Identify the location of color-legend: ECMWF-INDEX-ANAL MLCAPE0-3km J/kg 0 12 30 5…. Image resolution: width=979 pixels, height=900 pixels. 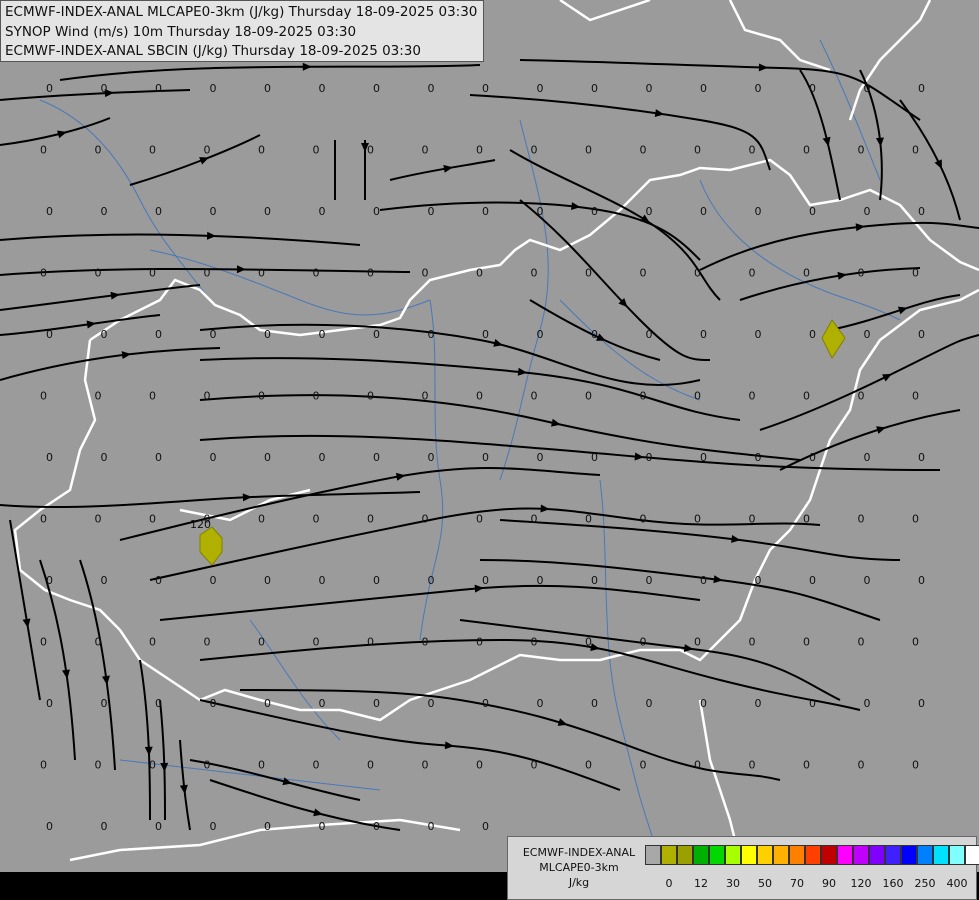
(743, 868).